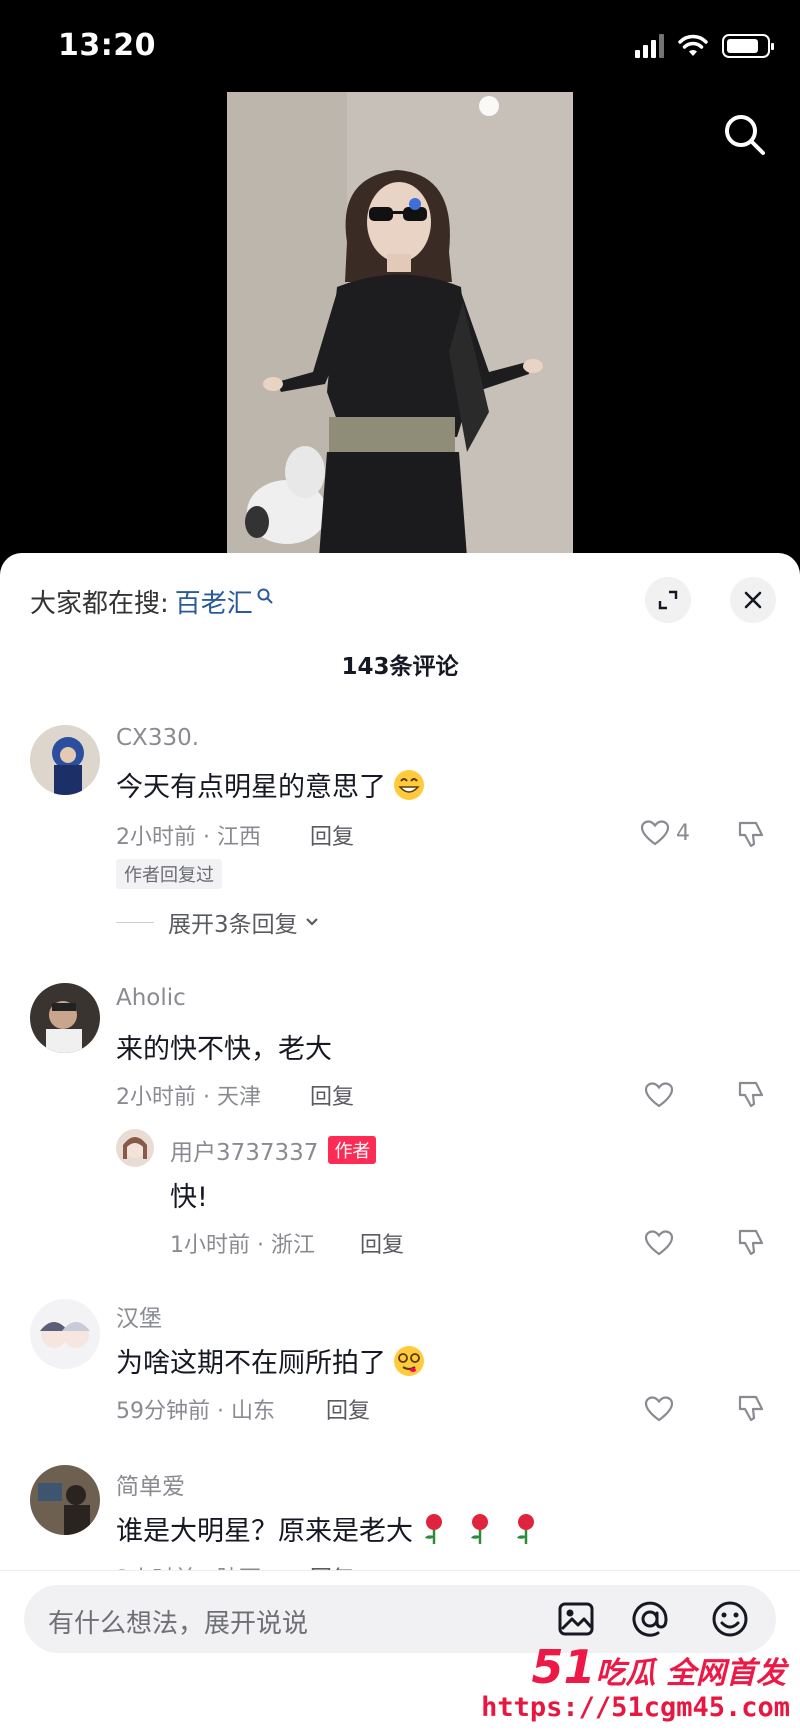 The width and height of the screenshot is (800, 1732). Describe the element at coordinates (409, 1360) in the screenshot. I see `dizzy-emoji-icon` at that location.